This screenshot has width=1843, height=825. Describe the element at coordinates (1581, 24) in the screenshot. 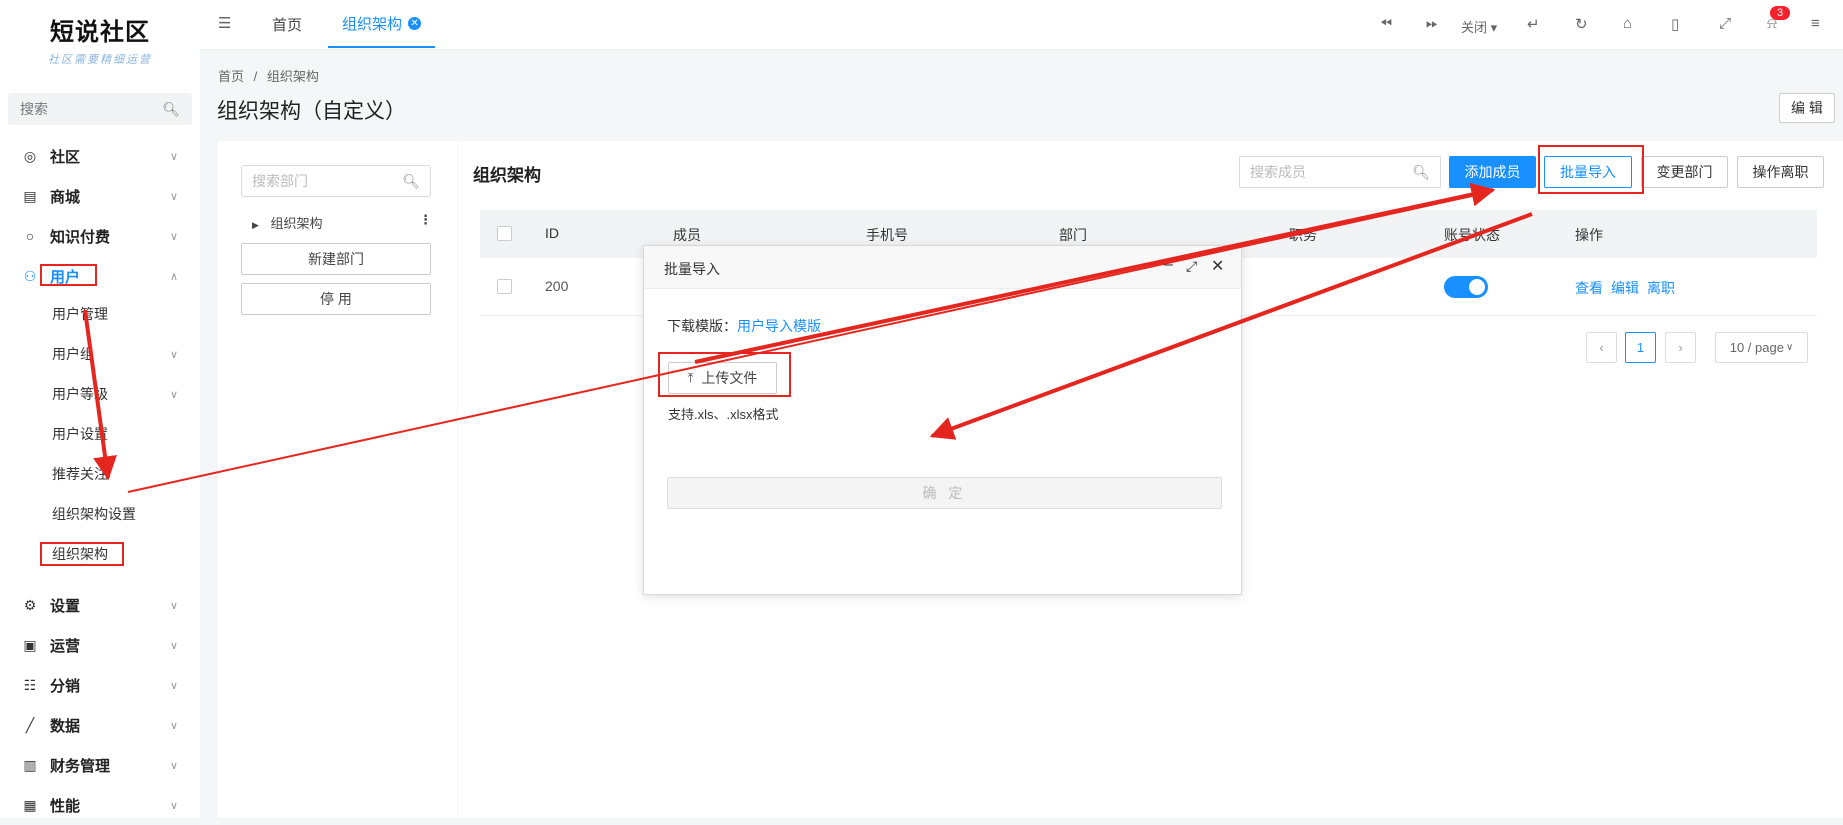

I see `refresh-icon: ↻` at that location.